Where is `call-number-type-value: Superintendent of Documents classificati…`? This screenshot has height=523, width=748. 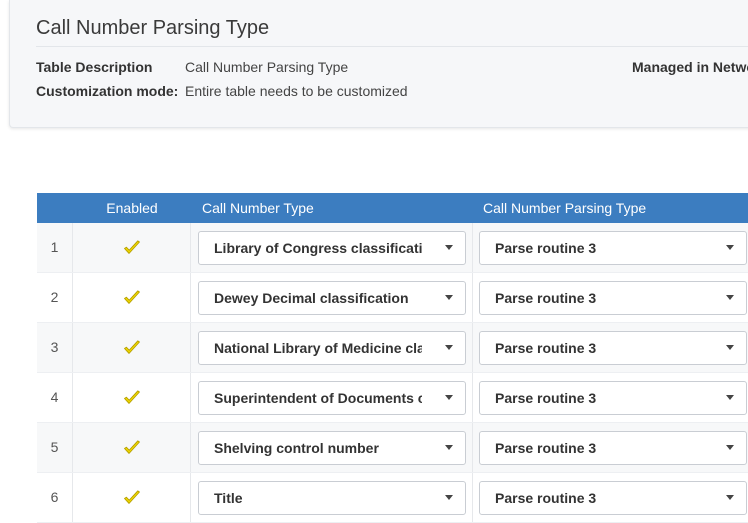
call-number-type-value: Superintendent of Documents classificati… is located at coordinates (318, 398).